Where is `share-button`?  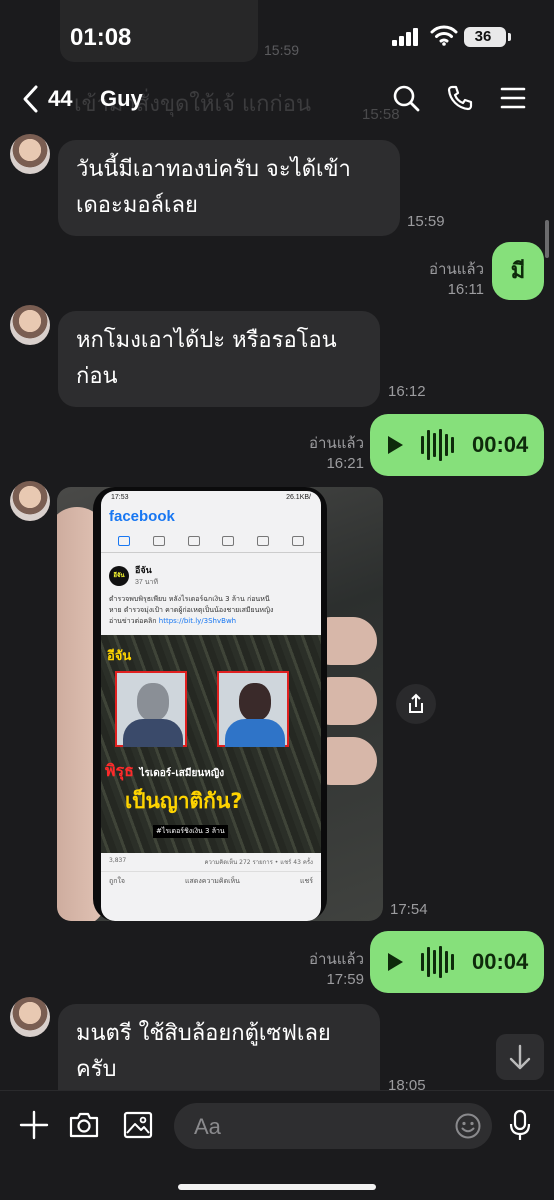 share-button is located at coordinates (416, 704).